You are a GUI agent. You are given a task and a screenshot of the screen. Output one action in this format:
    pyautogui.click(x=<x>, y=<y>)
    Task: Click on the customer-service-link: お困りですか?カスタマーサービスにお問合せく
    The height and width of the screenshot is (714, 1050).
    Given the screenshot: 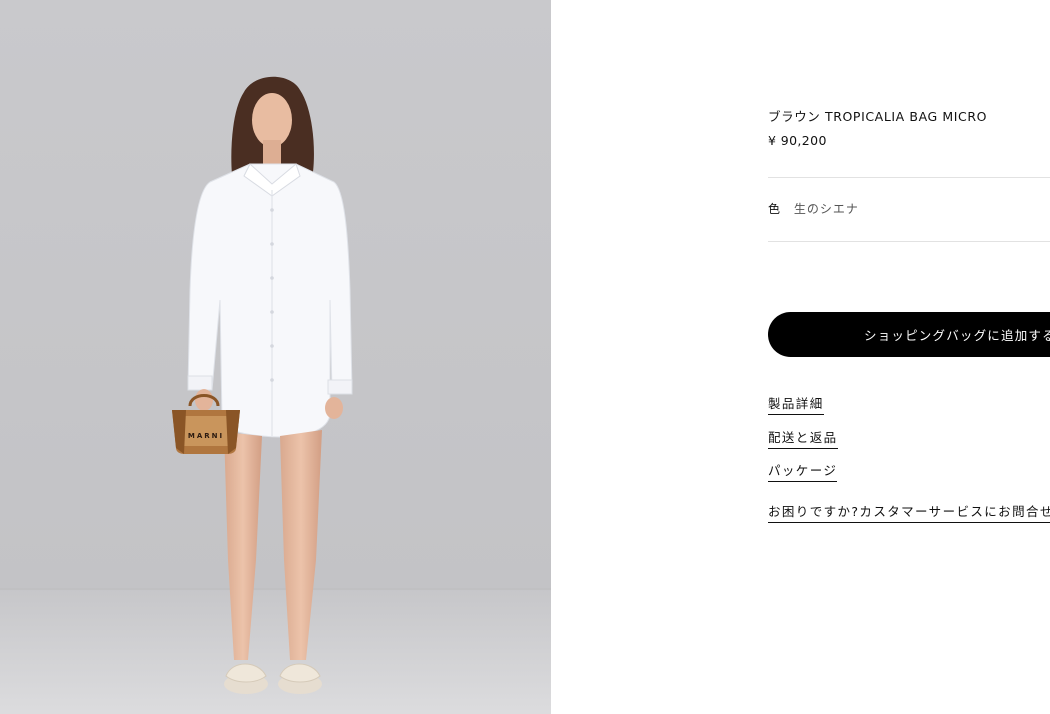 What is the action you would take?
    pyautogui.click(x=909, y=512)
    